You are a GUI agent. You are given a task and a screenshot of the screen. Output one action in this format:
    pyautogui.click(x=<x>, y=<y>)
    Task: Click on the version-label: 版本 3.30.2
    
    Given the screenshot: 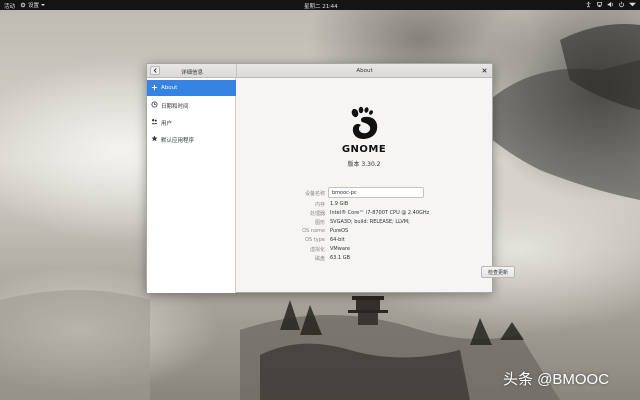 What is the action you would take?
    pyautogui.click(x=364, y=164)
    